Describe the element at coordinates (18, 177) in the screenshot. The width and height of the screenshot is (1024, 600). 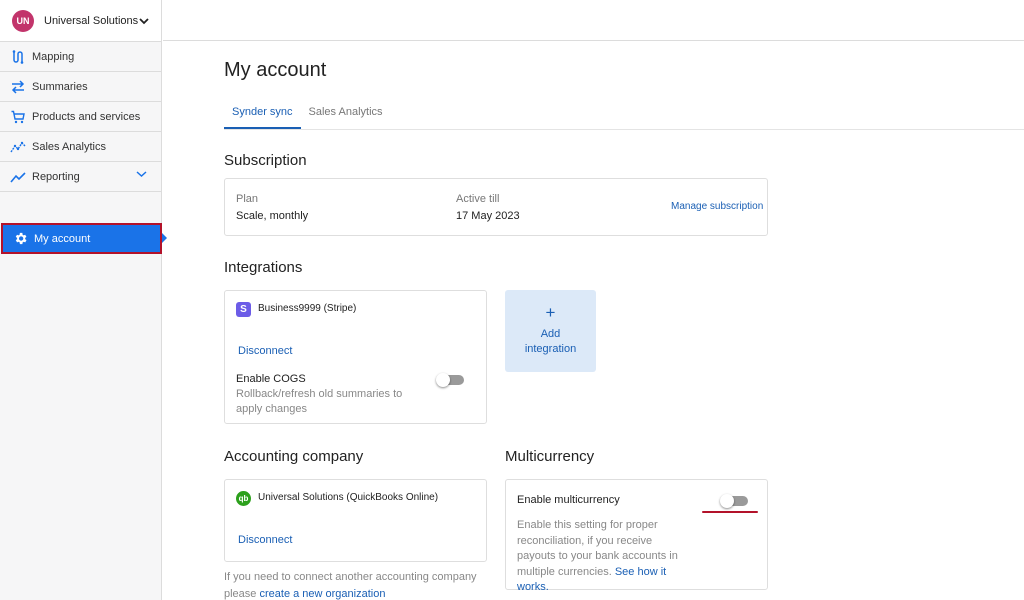
I see `trend-icon` at that location.